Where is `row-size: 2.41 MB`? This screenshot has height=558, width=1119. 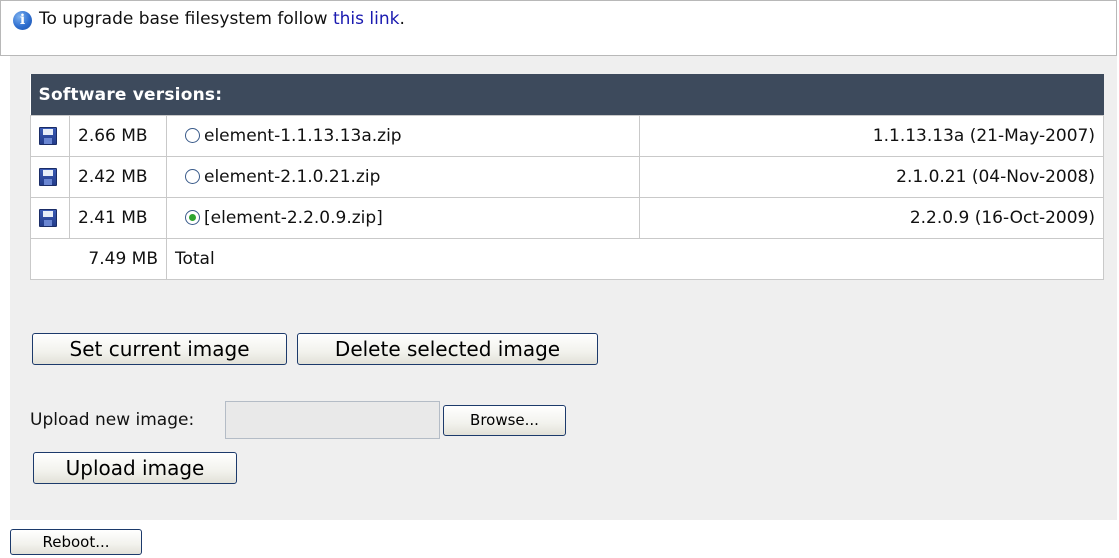 row-size: 2.41 MB is located at coordinates (118, 218).